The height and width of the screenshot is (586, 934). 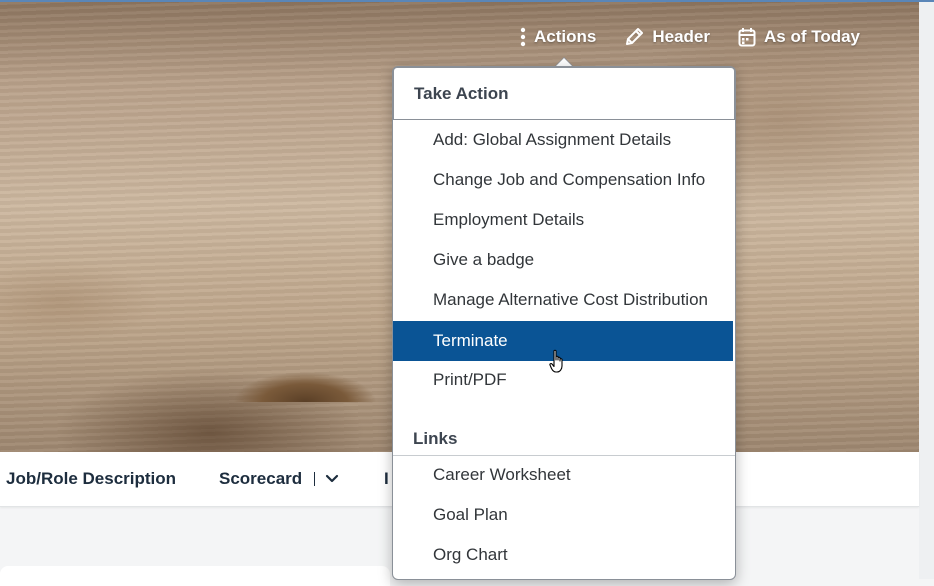 I want to click on menu-item-label: Give a badge, so click(x=484, y=259).